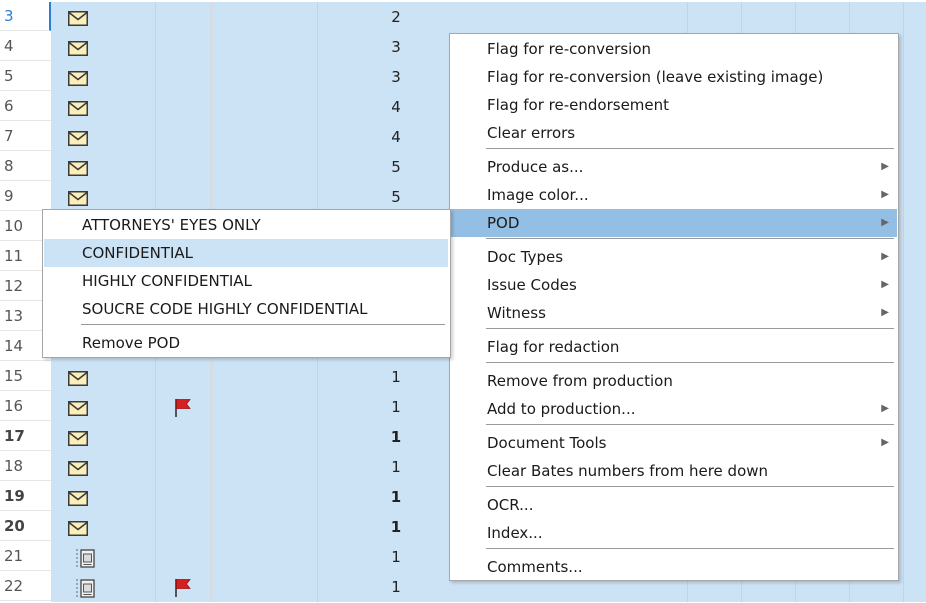 This screenshot has height=603, width=926. I want to click on pod-item-attorneys-eyes-only: ATTORNEYS' EYES ONLY, so click(246, 225).